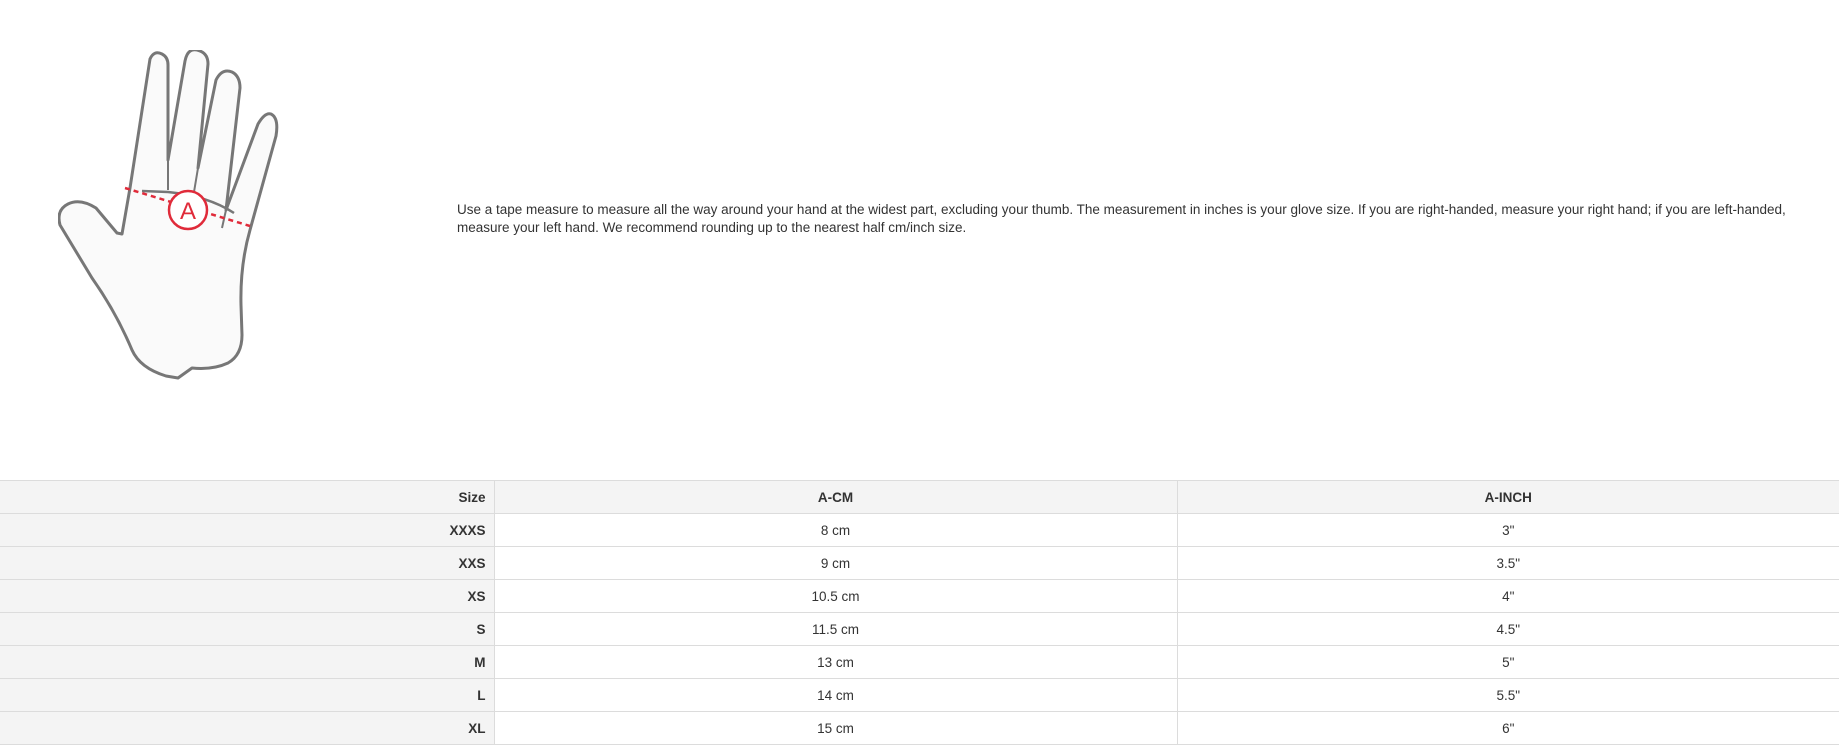 Image resolution: width=1839 pixels, height=752 pixels. Describe the element at coordinates (835, 497) in the screenshot. I see `header-a-cm: A-CM` at that location.